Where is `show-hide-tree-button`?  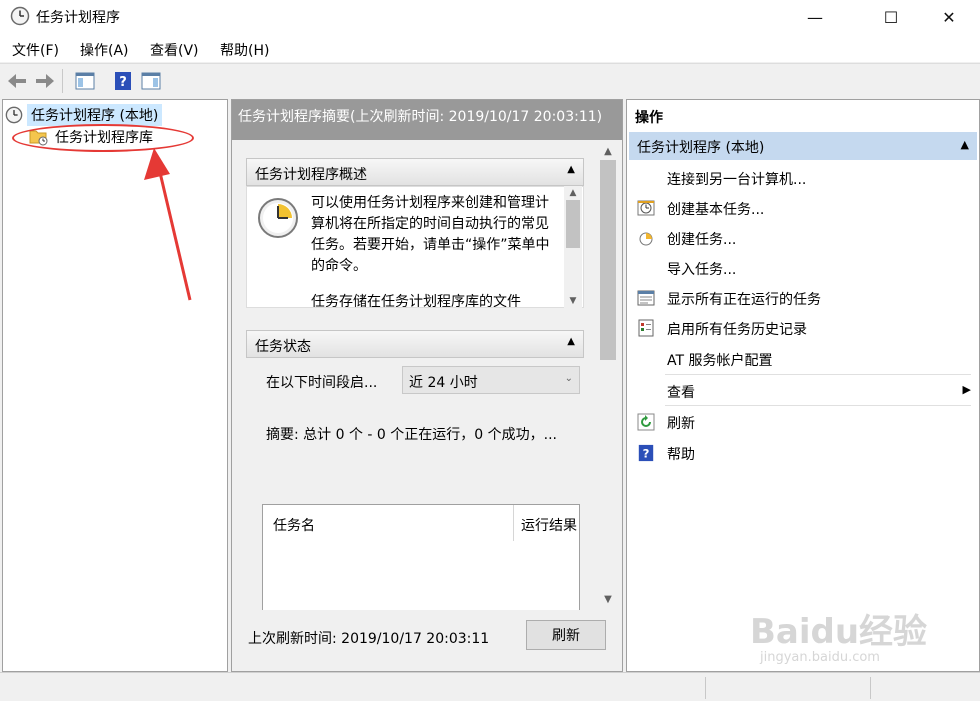
show-hide-tree-button is located at coordinates (85, 81).